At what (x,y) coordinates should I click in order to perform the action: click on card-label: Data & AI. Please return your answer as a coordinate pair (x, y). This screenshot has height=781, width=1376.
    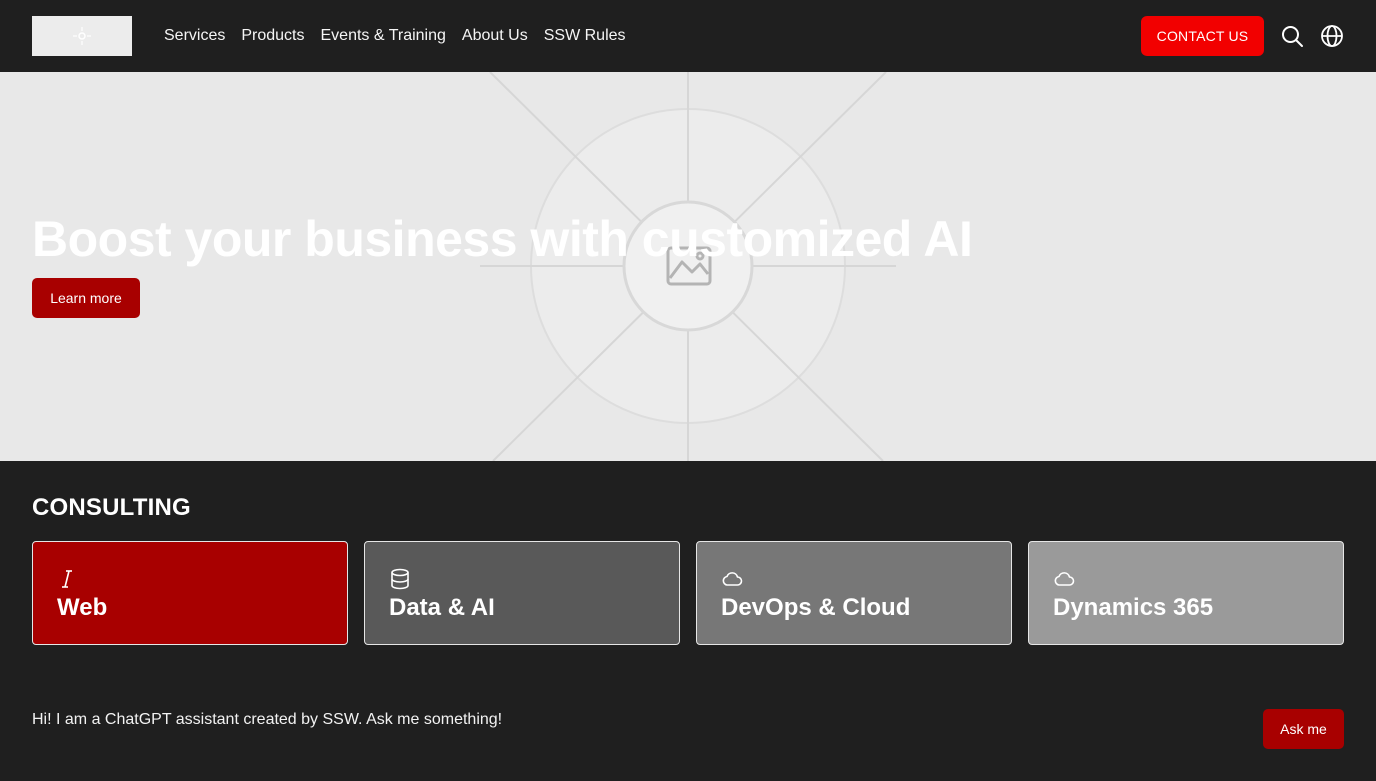
    Looking at the image, I should click on (442, 607).